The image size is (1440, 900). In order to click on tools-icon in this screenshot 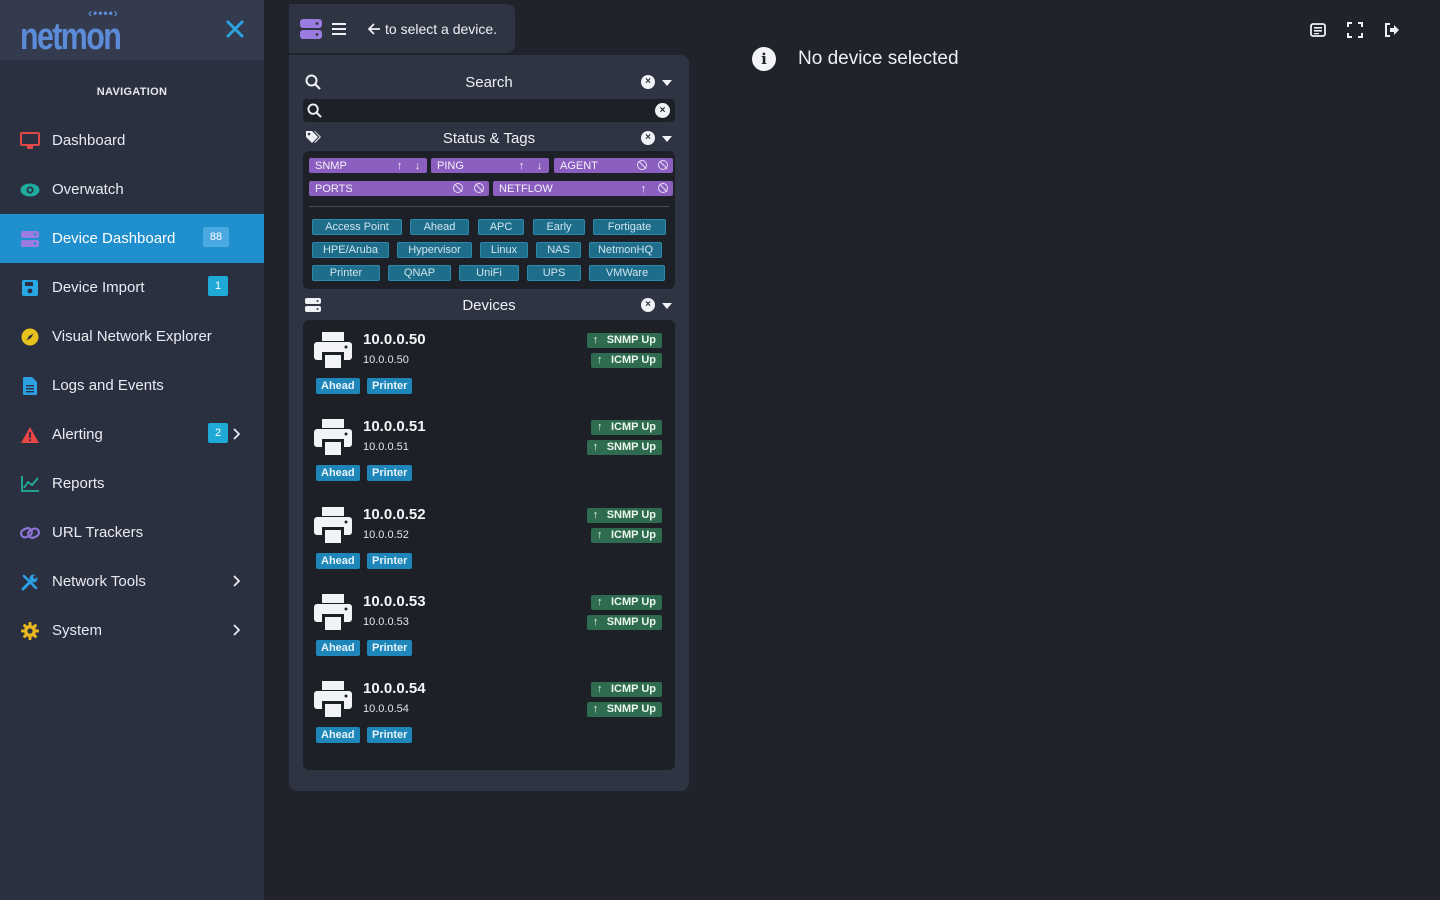, I will do `click(30, 582)`.